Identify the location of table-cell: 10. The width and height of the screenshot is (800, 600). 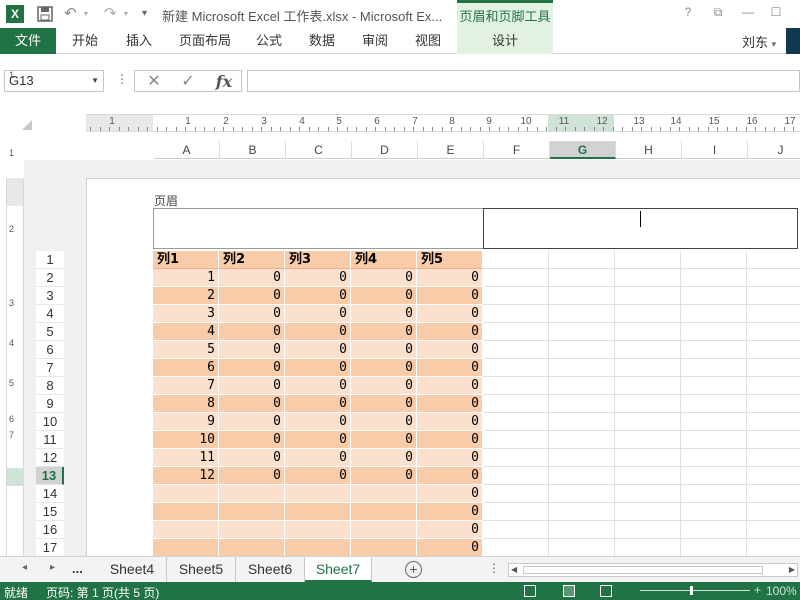
(186, 440).